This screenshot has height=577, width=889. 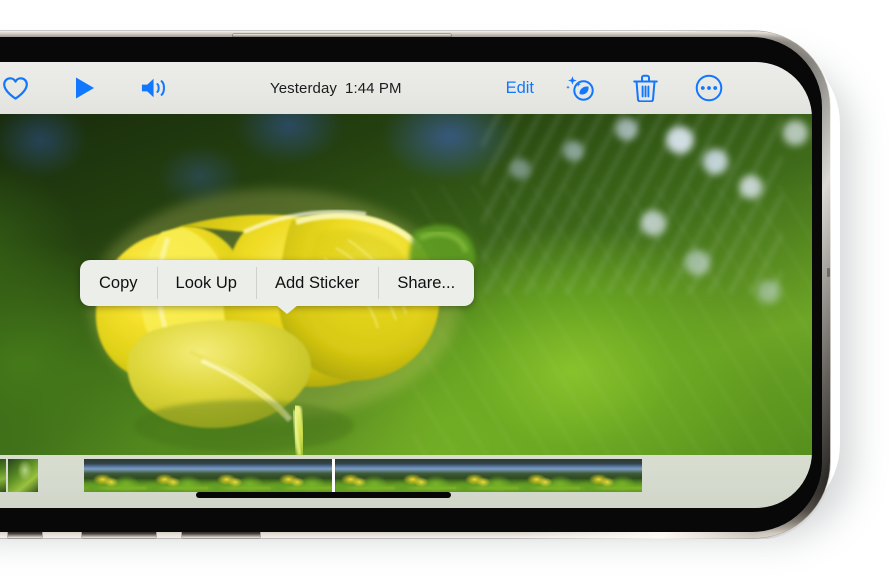 What do you see at coordinates (373, 88) in the screenshot?
I see `photo-time-label: 1:44 PM` at bounding box center [373, 88].